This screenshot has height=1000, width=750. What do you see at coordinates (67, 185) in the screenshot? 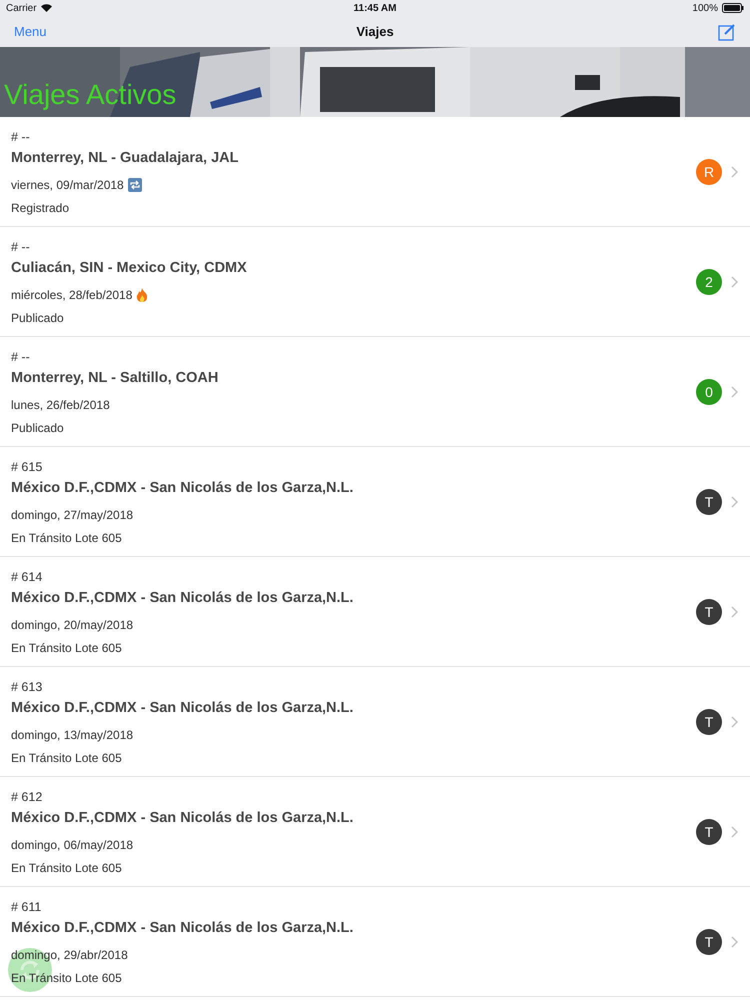
I see `trip-date: viernes, 09/mar/2018` at bounding box center [67, 185].